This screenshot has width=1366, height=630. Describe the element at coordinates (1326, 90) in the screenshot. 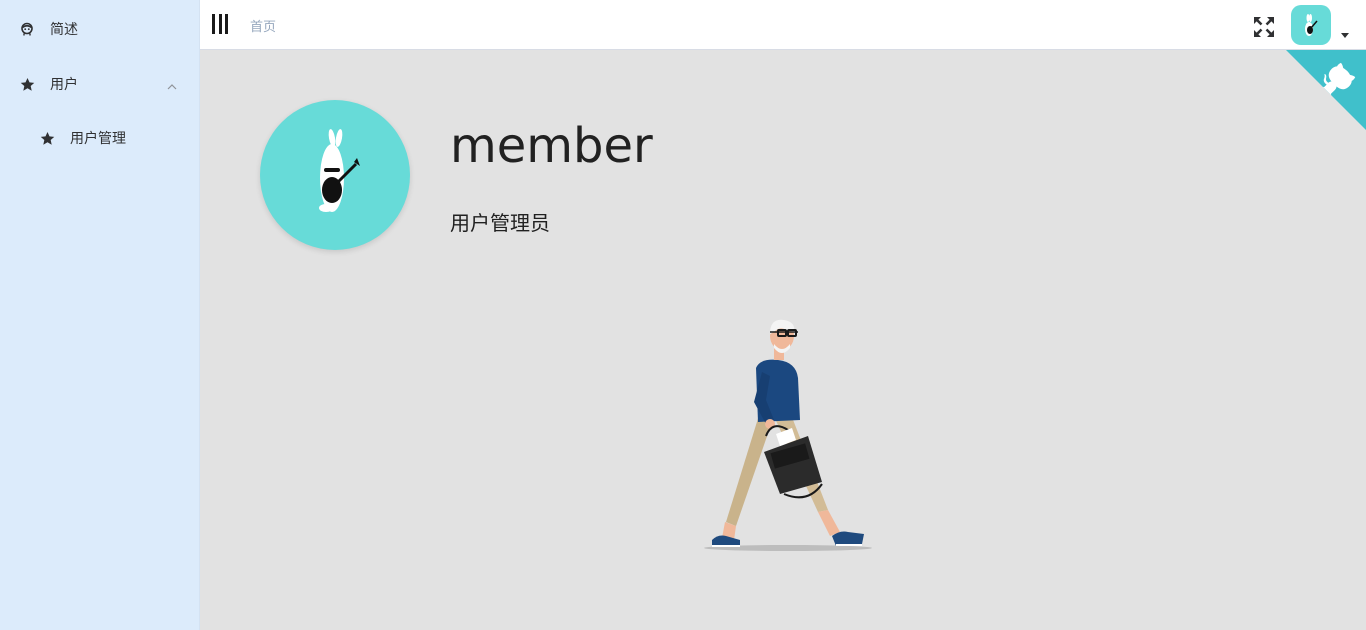

I see `github-corner-icon` at that location.